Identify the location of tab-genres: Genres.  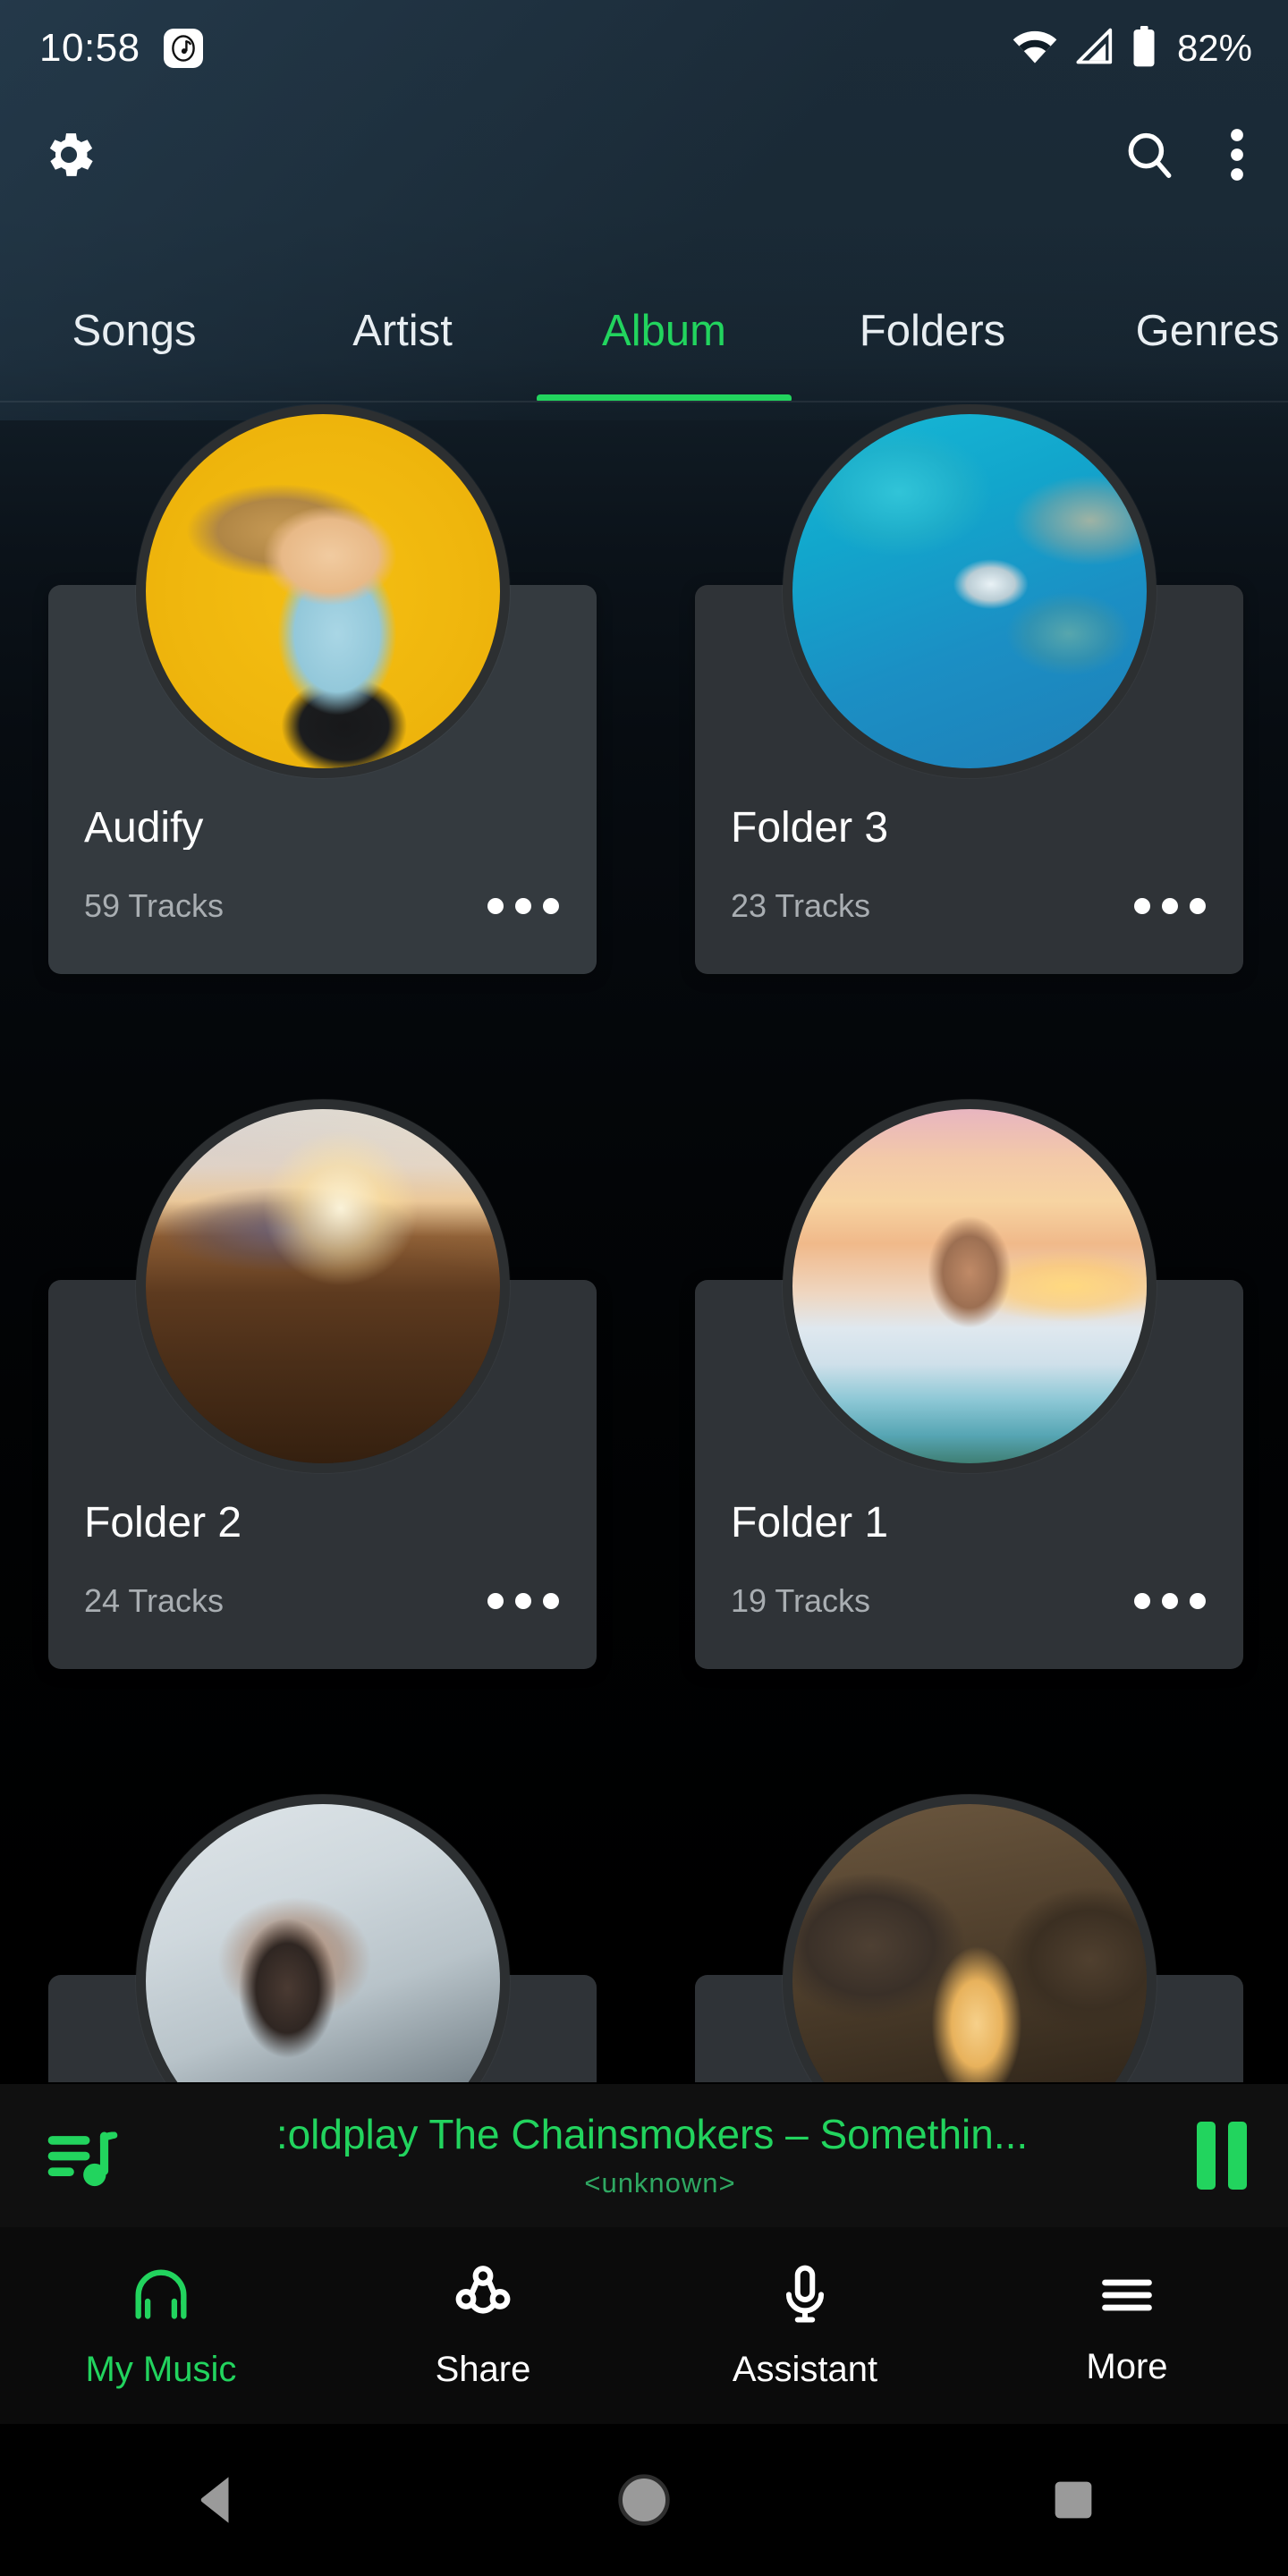
(1180, 334).